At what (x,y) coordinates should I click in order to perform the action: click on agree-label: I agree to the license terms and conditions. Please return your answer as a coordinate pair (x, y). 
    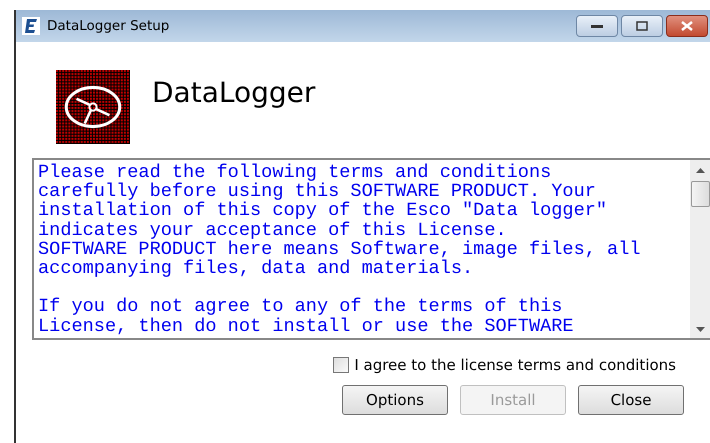
    Looking at the image, I should click on (515, 365).